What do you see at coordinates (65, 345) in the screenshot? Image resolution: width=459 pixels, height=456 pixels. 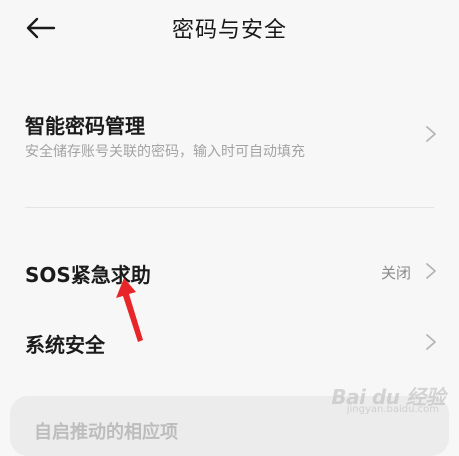 I see `row-system-security-title: 系统安全` at bounding box center [65, 345].